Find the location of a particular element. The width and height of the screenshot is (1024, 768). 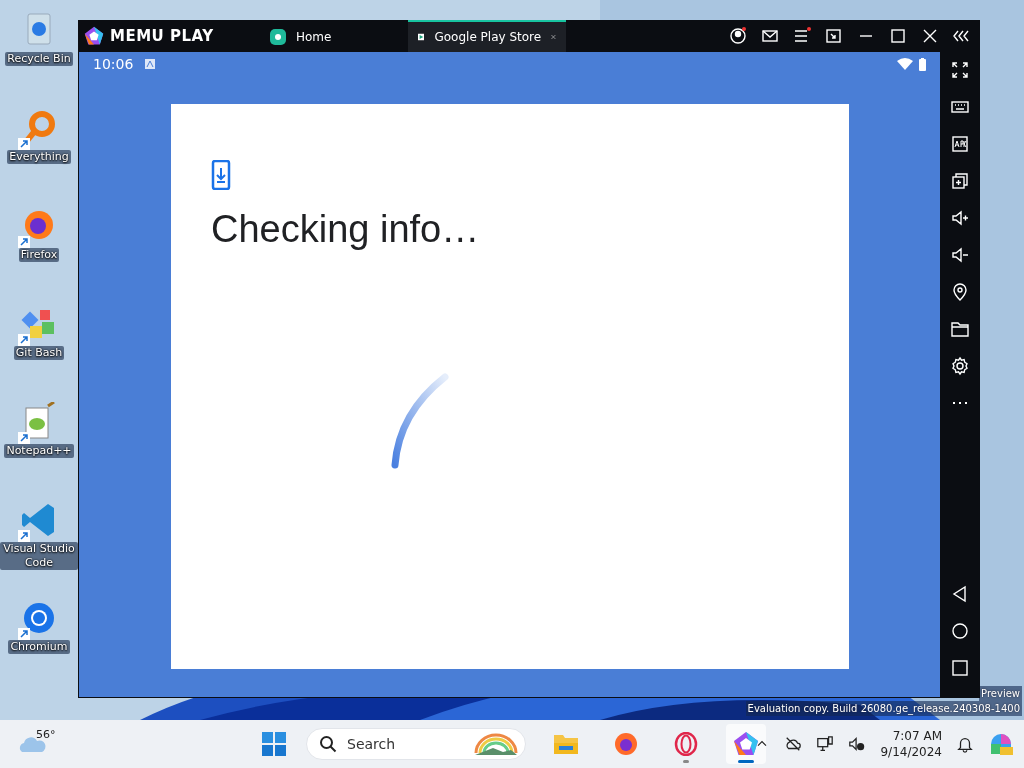

screen-share-icon is located at coordinates (834, 36).